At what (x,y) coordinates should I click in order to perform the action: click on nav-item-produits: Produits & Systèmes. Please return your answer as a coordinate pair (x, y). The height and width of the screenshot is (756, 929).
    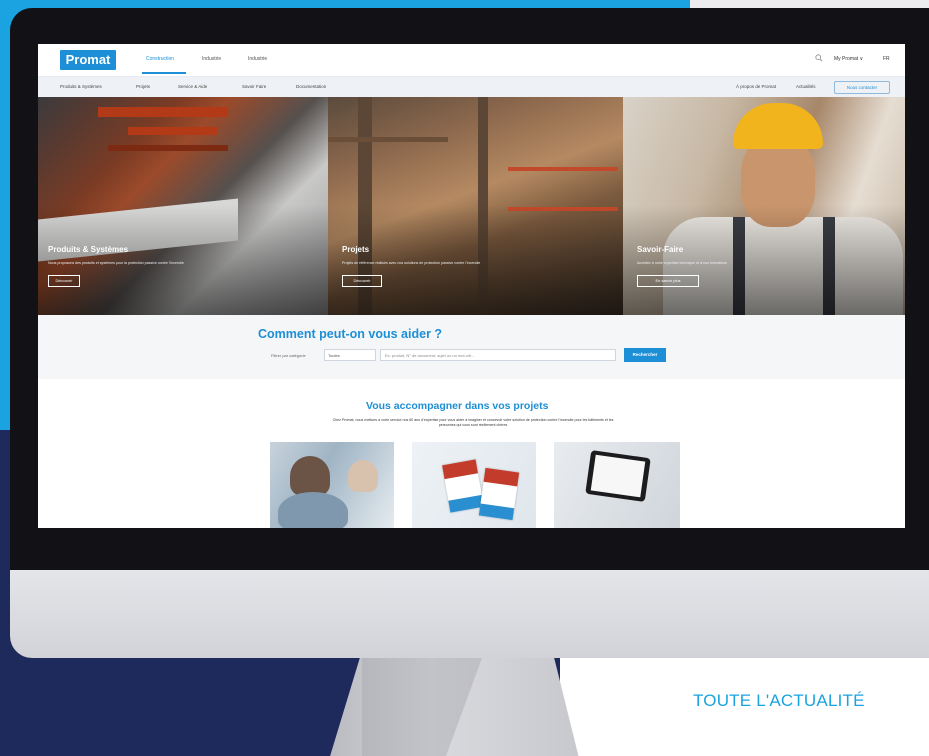
    Looking at the image, I should click on (81, 86).